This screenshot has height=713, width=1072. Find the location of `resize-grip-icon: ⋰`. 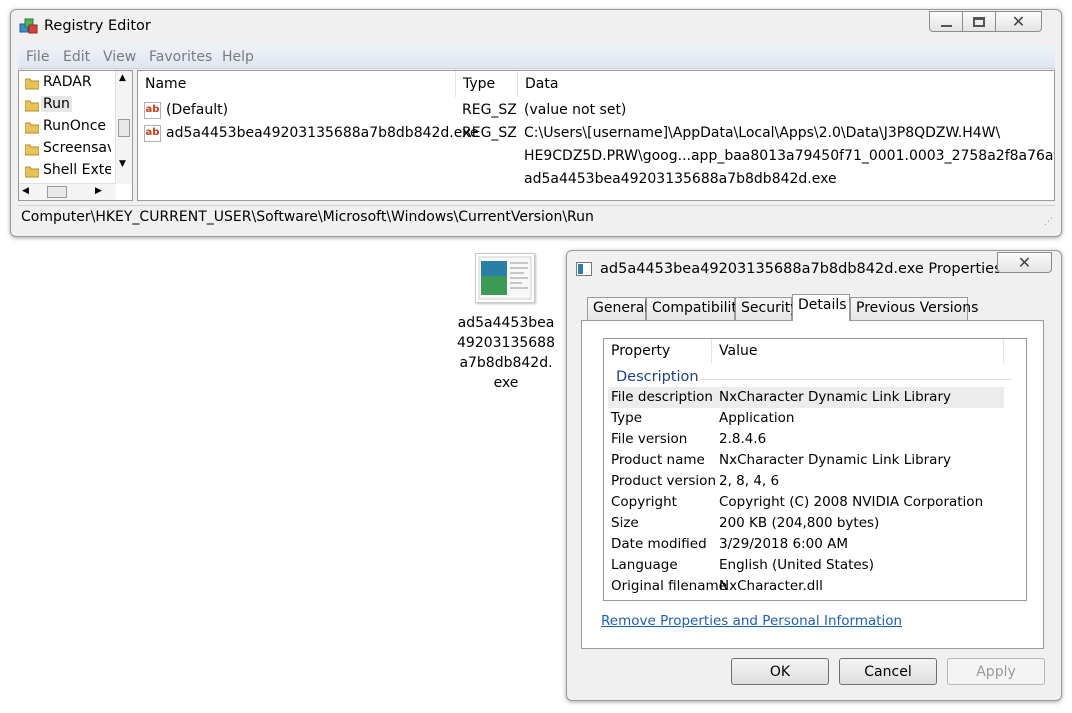

resize-grip-icon: ⋰ is located at coordinates (1048, 222).